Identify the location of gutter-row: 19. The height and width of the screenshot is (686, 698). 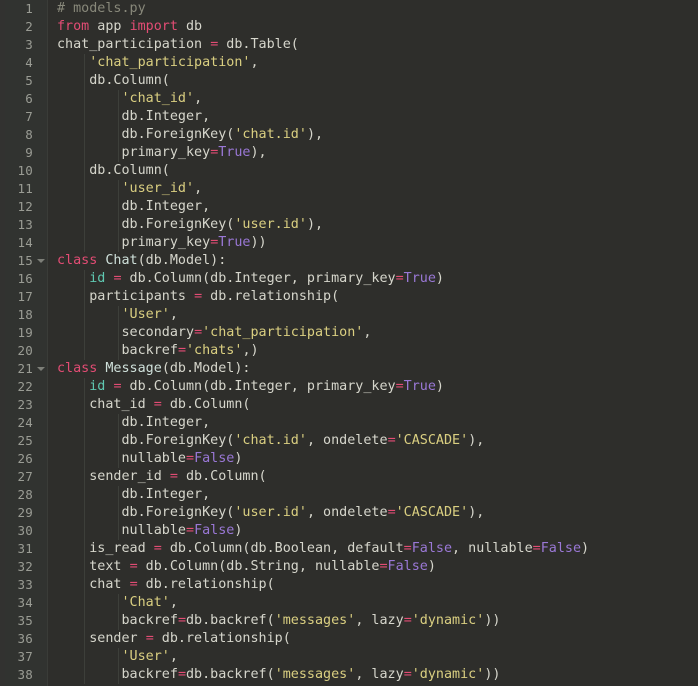
(26, 333).